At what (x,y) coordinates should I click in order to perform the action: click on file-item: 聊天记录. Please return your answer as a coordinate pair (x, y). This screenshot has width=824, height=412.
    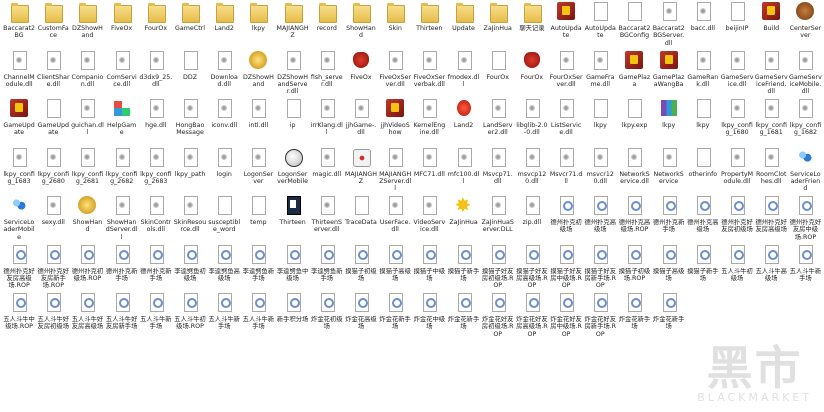
    Looking at the image, I should click on (532, 24).